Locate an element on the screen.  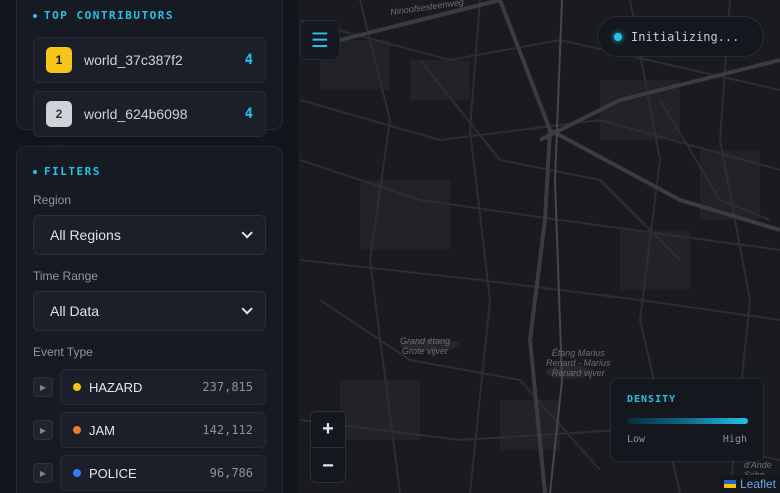
event-row-police: ▶ POLICE 96,786 is located at coordinates (149, 473).